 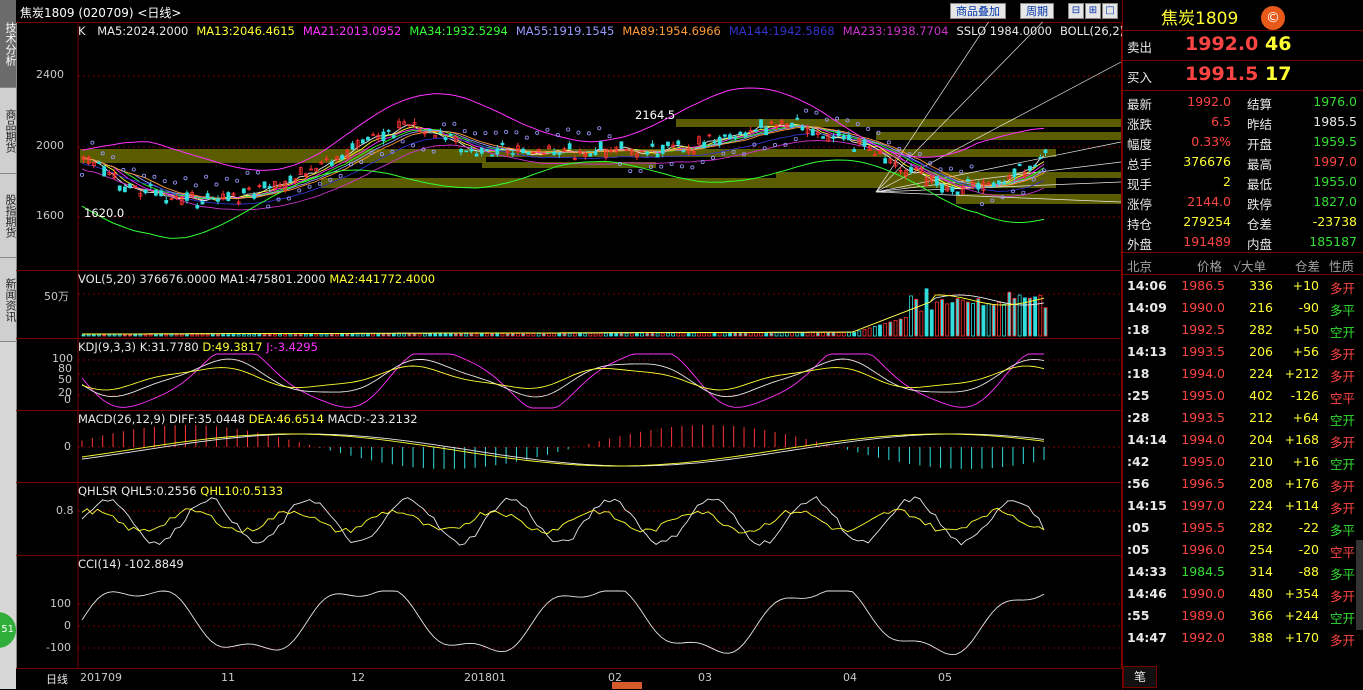 I want to click on zoom-out-icon: ⊟, so click(x=1076, y=11).